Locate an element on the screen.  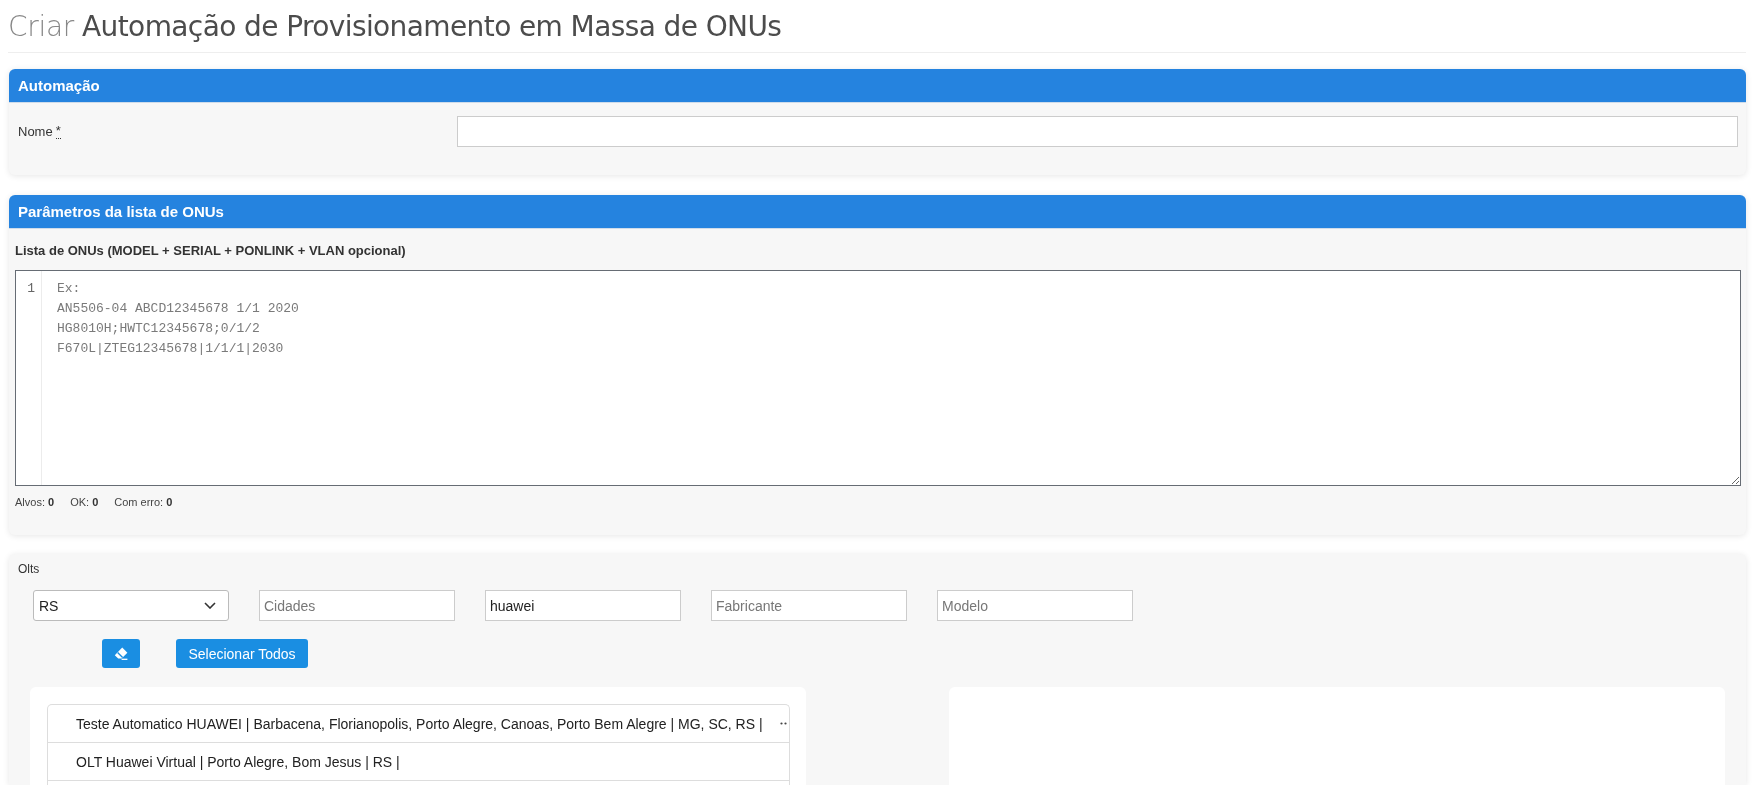
counter-text: OK: 0 is located at coordinates (84, 502).